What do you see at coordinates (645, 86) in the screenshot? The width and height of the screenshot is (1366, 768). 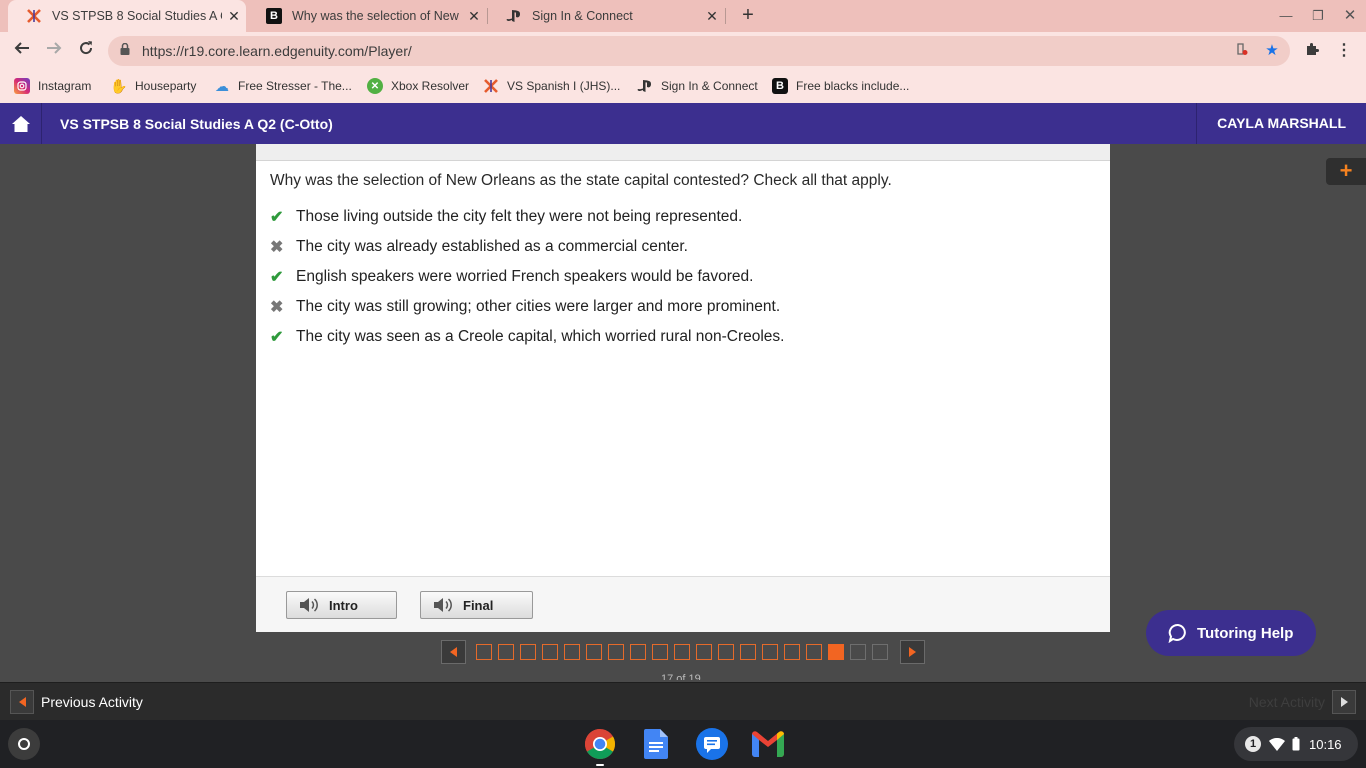 I see `playstation-icon` at bounding box center [645, 86].